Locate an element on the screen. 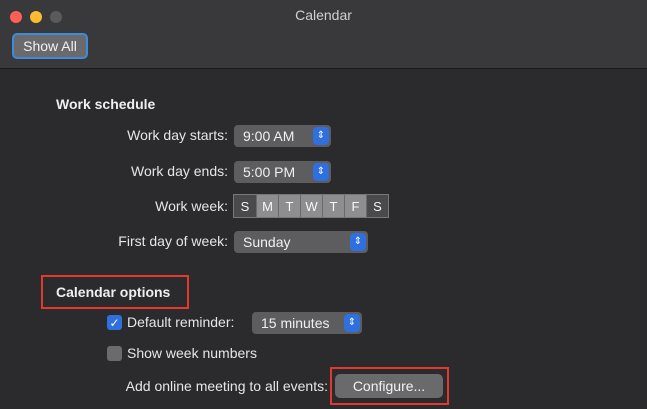 The width and height of the screenshot is (647, 409). show-week-numbers-label: Show week numbers is located at coordinates (192, 353).